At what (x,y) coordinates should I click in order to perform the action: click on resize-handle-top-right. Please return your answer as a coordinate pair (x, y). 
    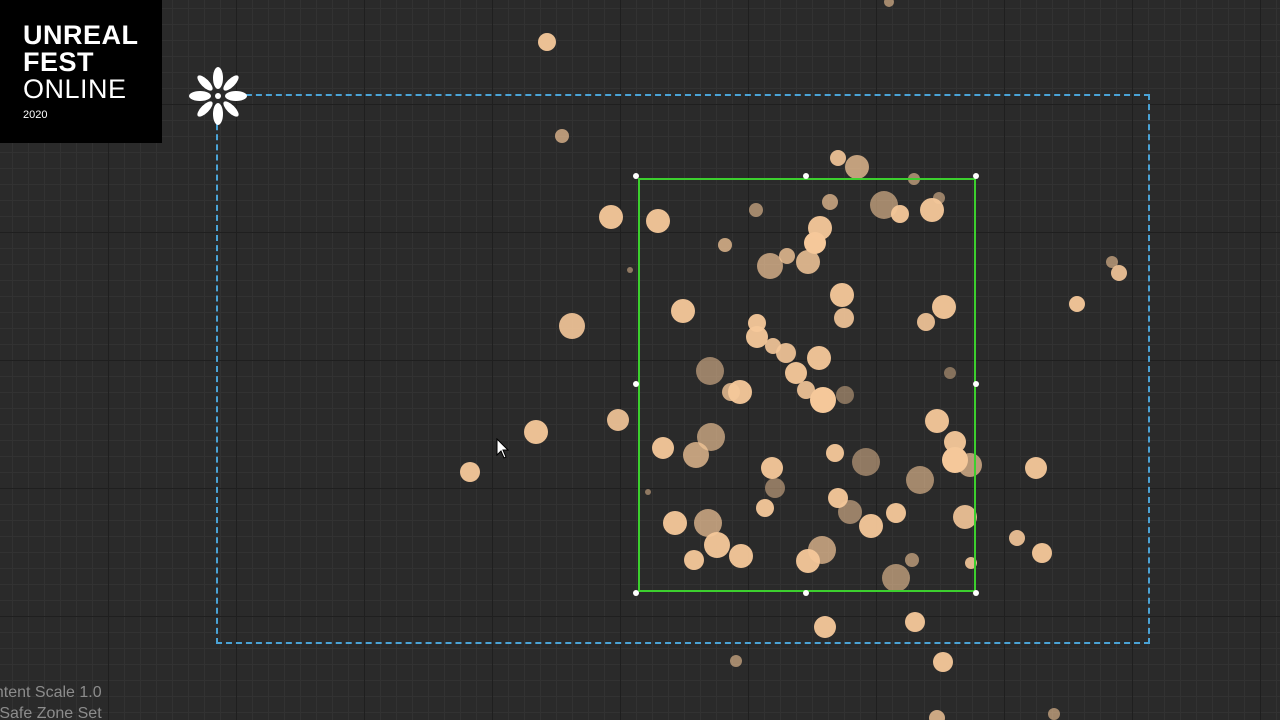
    Looking at the image, I should click on (976, 176).